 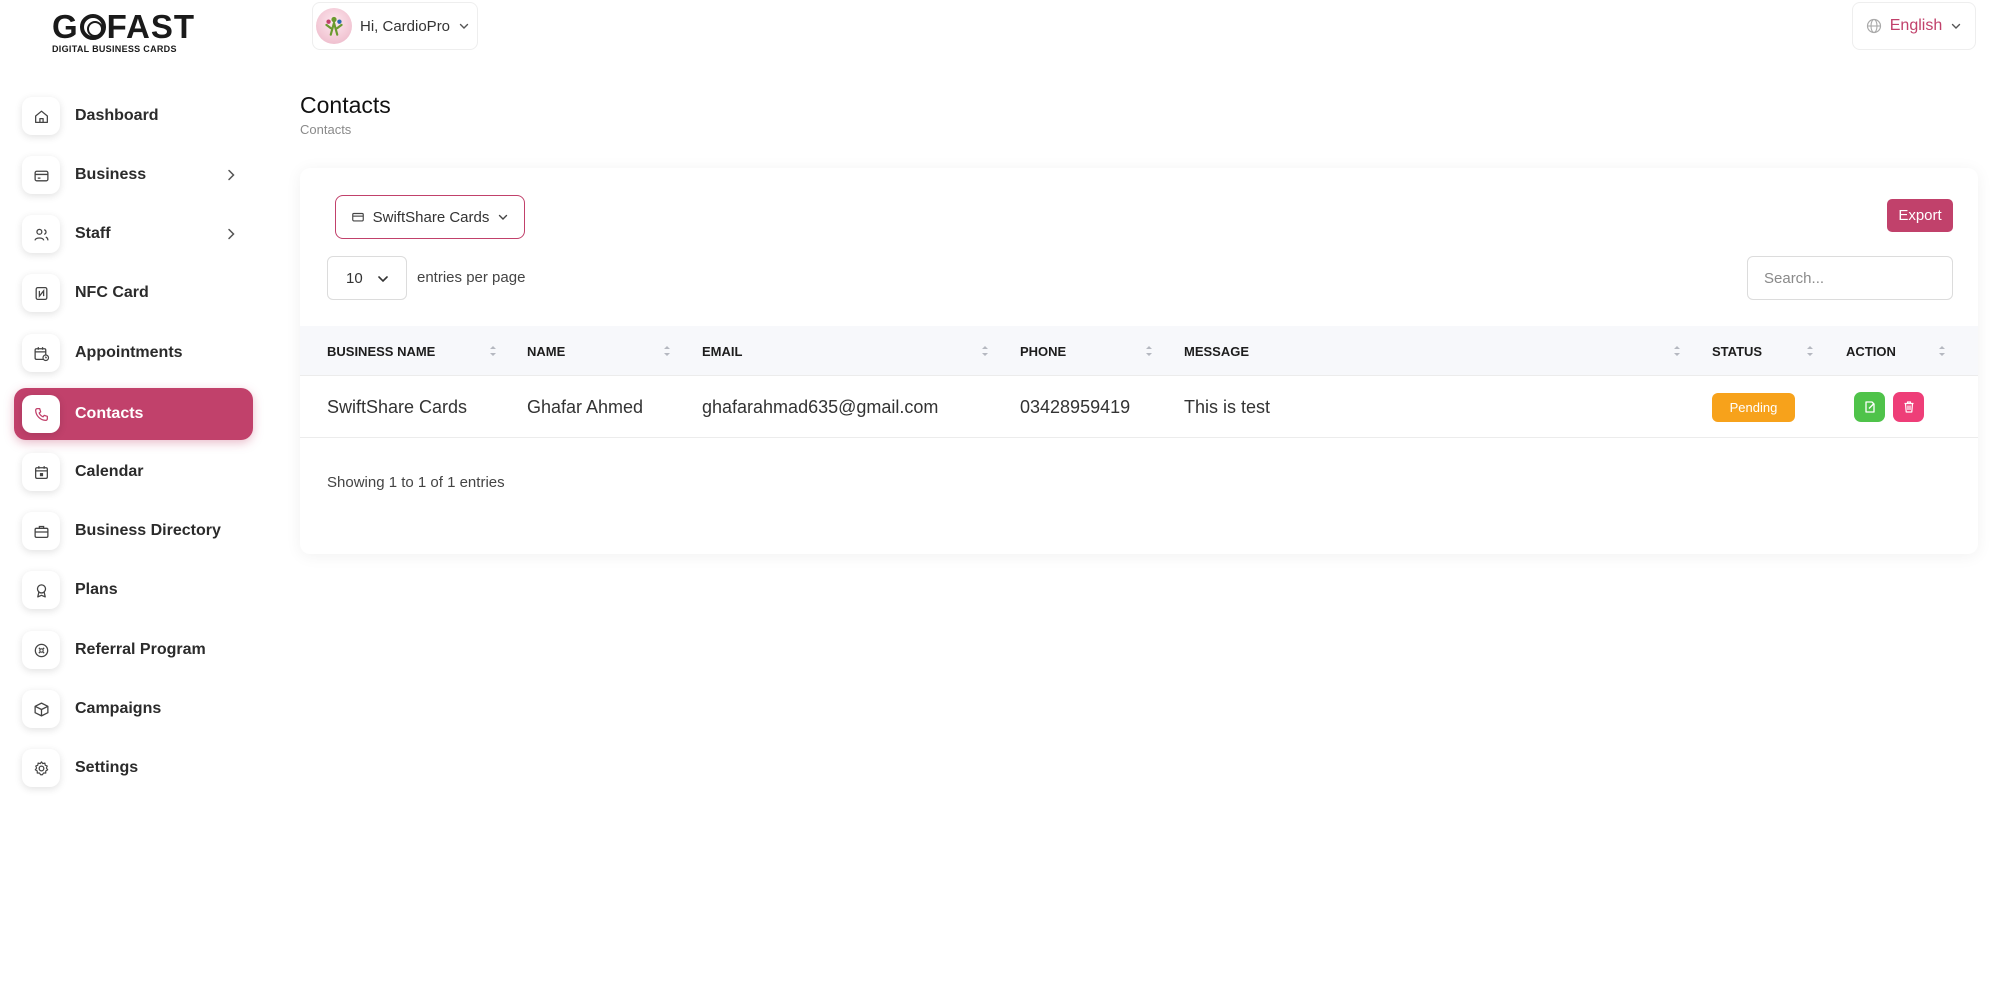 What do you see at coordinates (1920, 215) in the screenshot?
I see `export-button: Export` at bounding box center [1920, 215].